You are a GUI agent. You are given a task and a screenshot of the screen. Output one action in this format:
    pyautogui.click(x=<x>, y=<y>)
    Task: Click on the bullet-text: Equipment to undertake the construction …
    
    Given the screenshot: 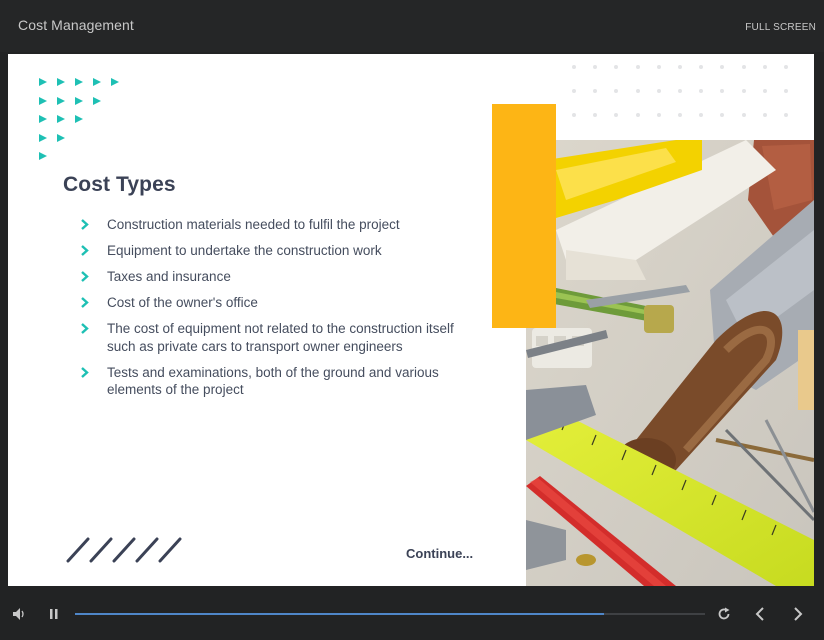 What is the action you would take?
    pyautogui.click(x=244, y=250)
    